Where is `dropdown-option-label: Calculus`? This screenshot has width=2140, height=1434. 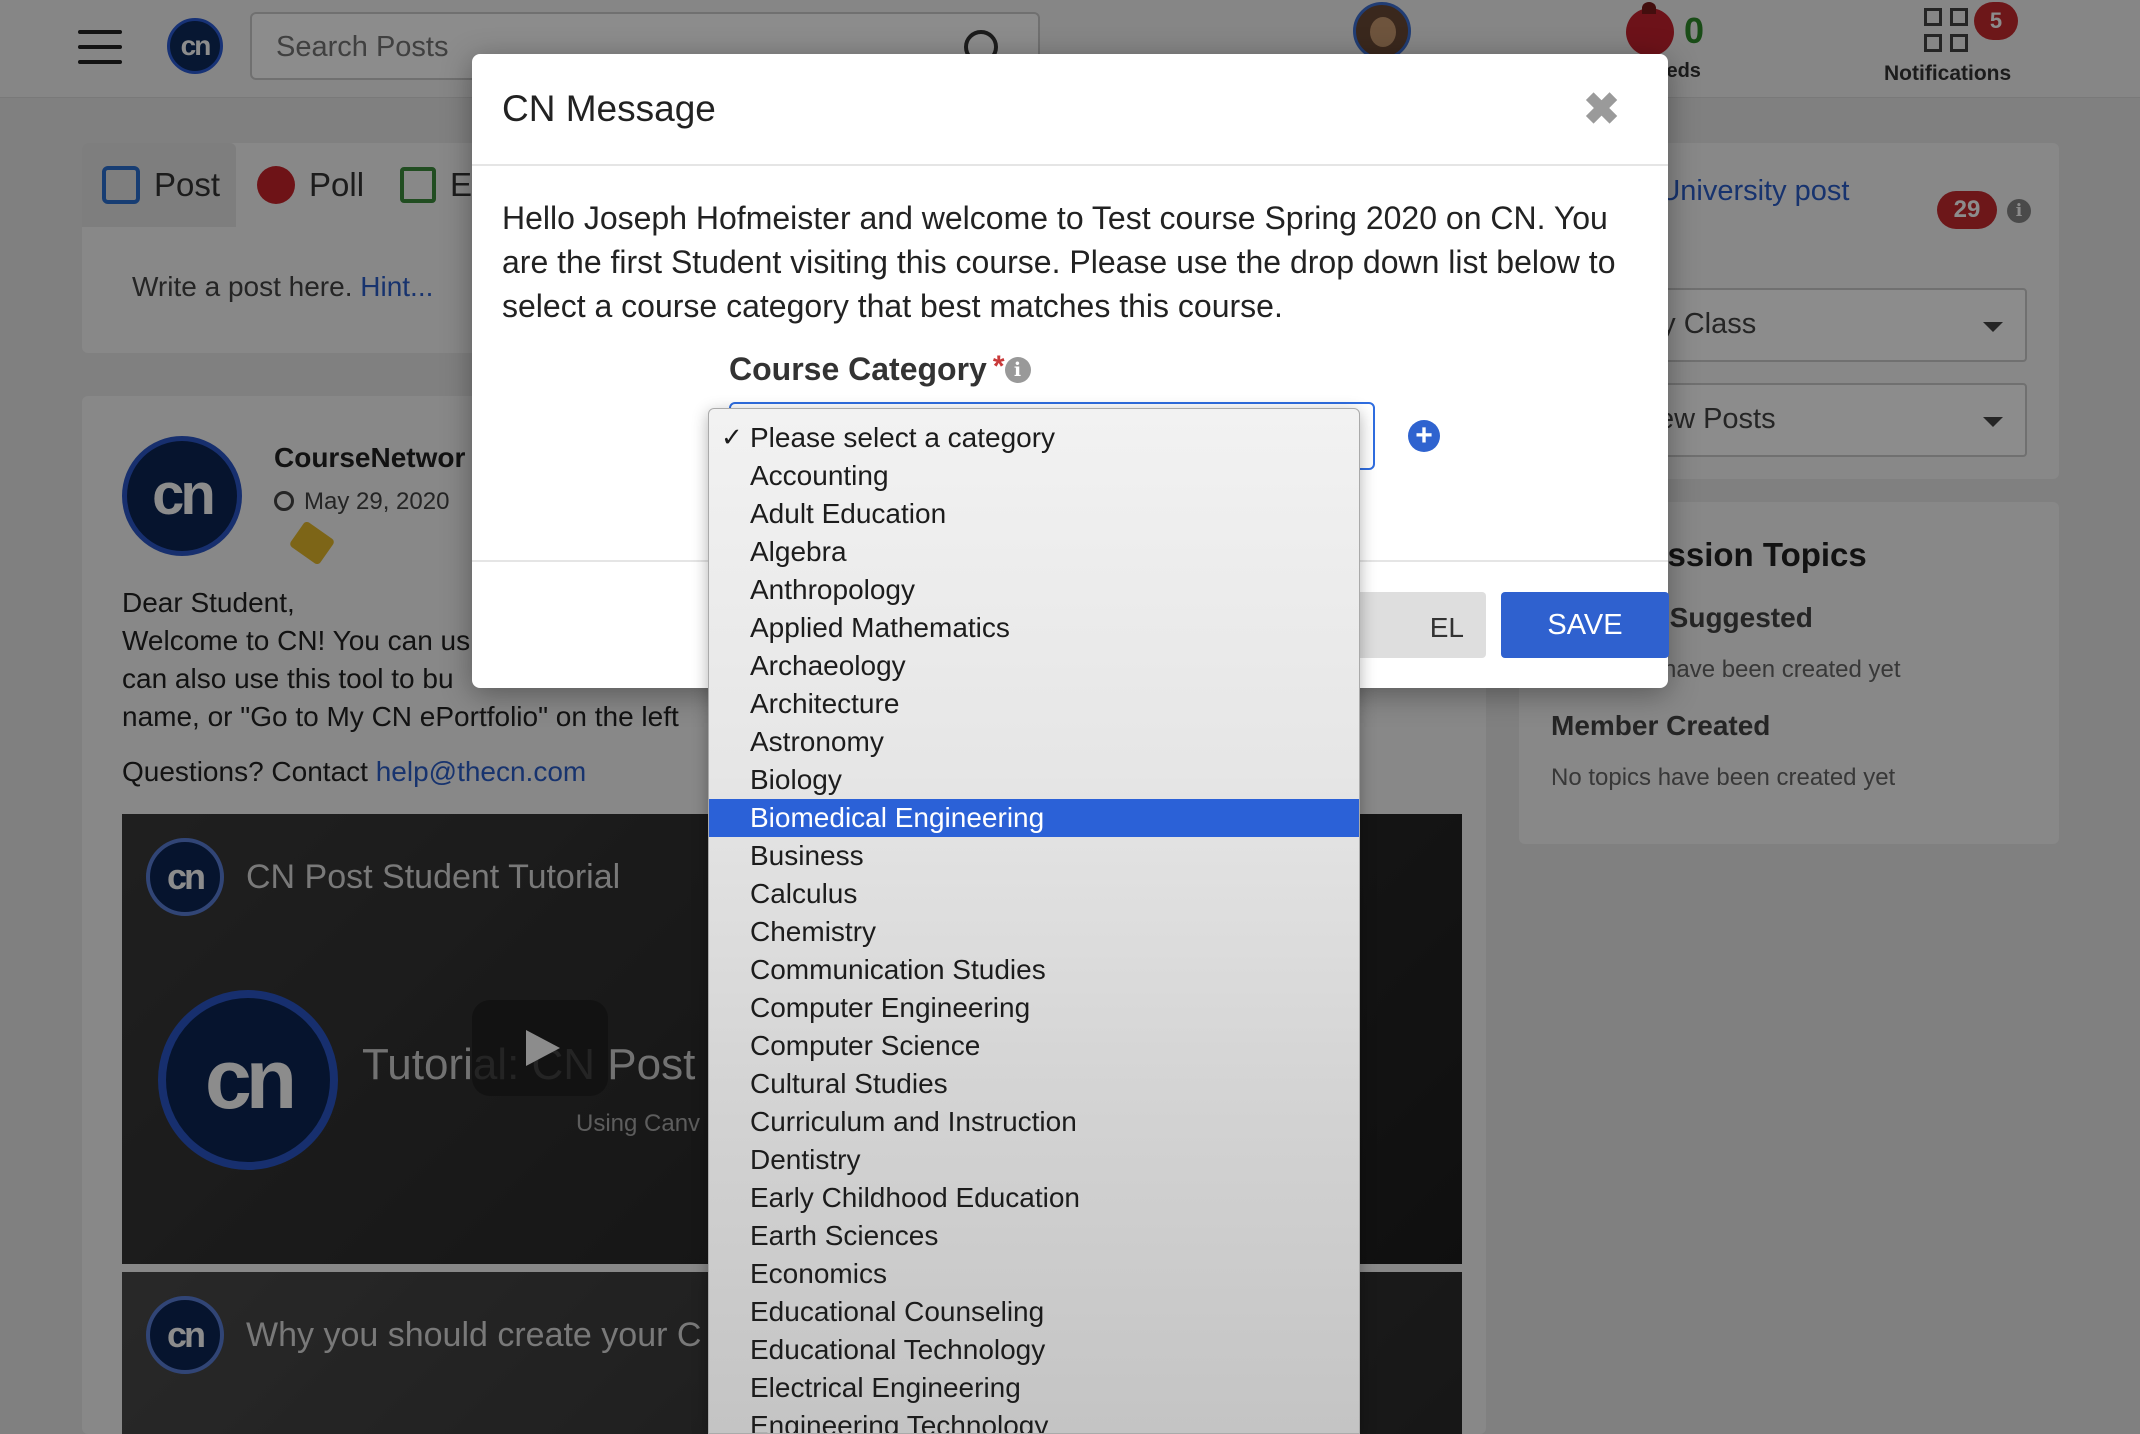
dropdown-option-label: Calculus is located at coordinates (804, 893).